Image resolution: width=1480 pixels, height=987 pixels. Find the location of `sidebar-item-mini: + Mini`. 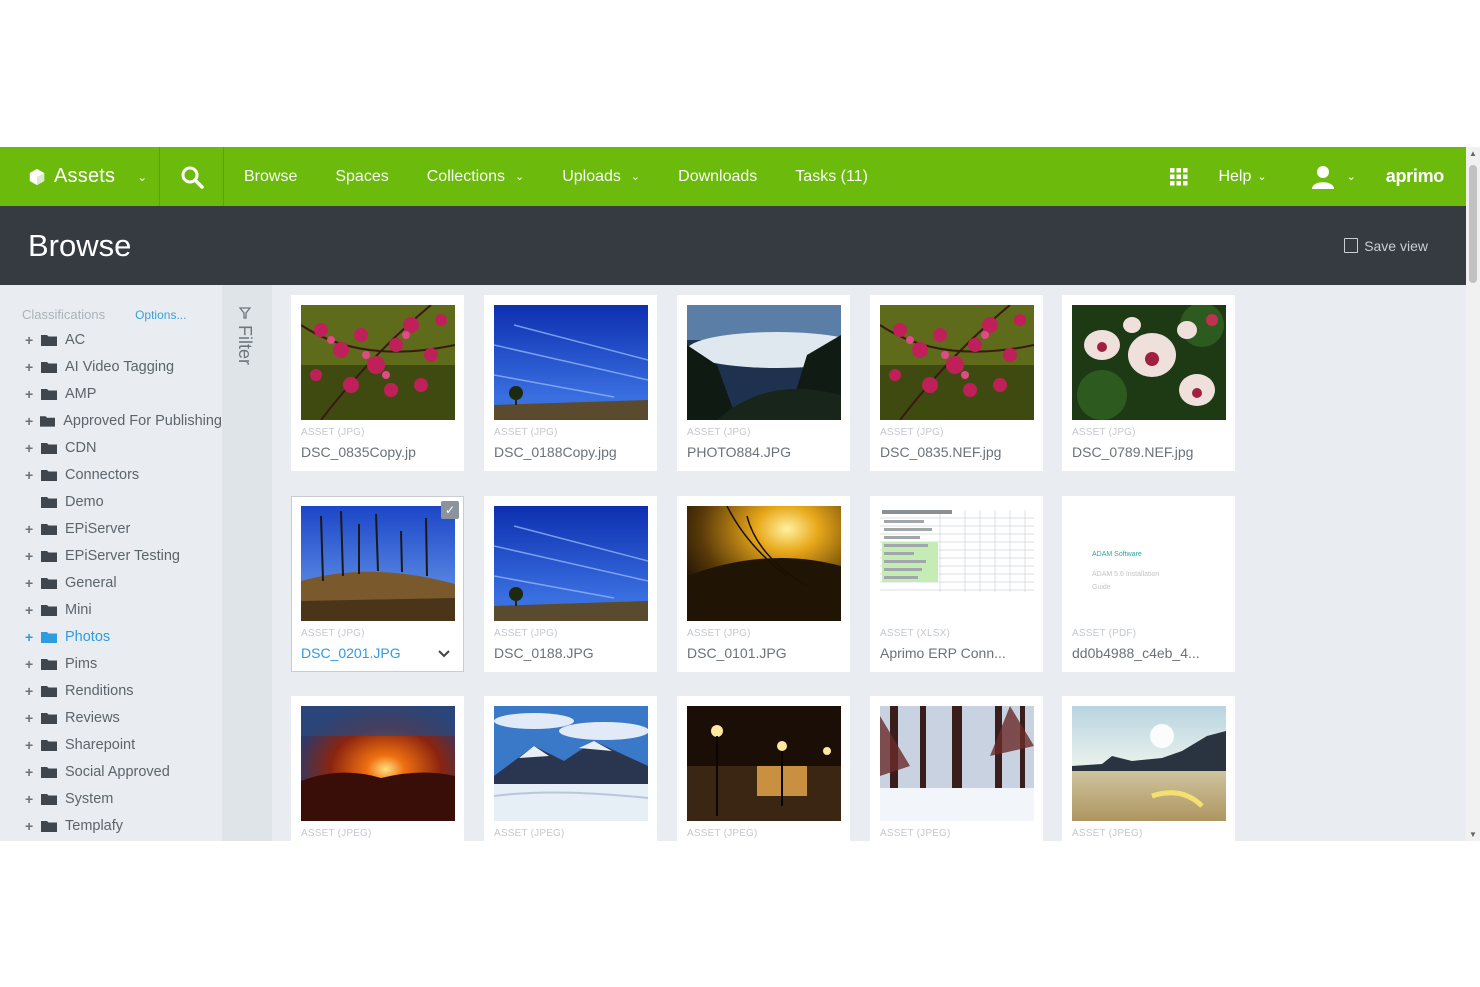

sidebar-item-mini: + Mini is located at coordinates (123, 609).